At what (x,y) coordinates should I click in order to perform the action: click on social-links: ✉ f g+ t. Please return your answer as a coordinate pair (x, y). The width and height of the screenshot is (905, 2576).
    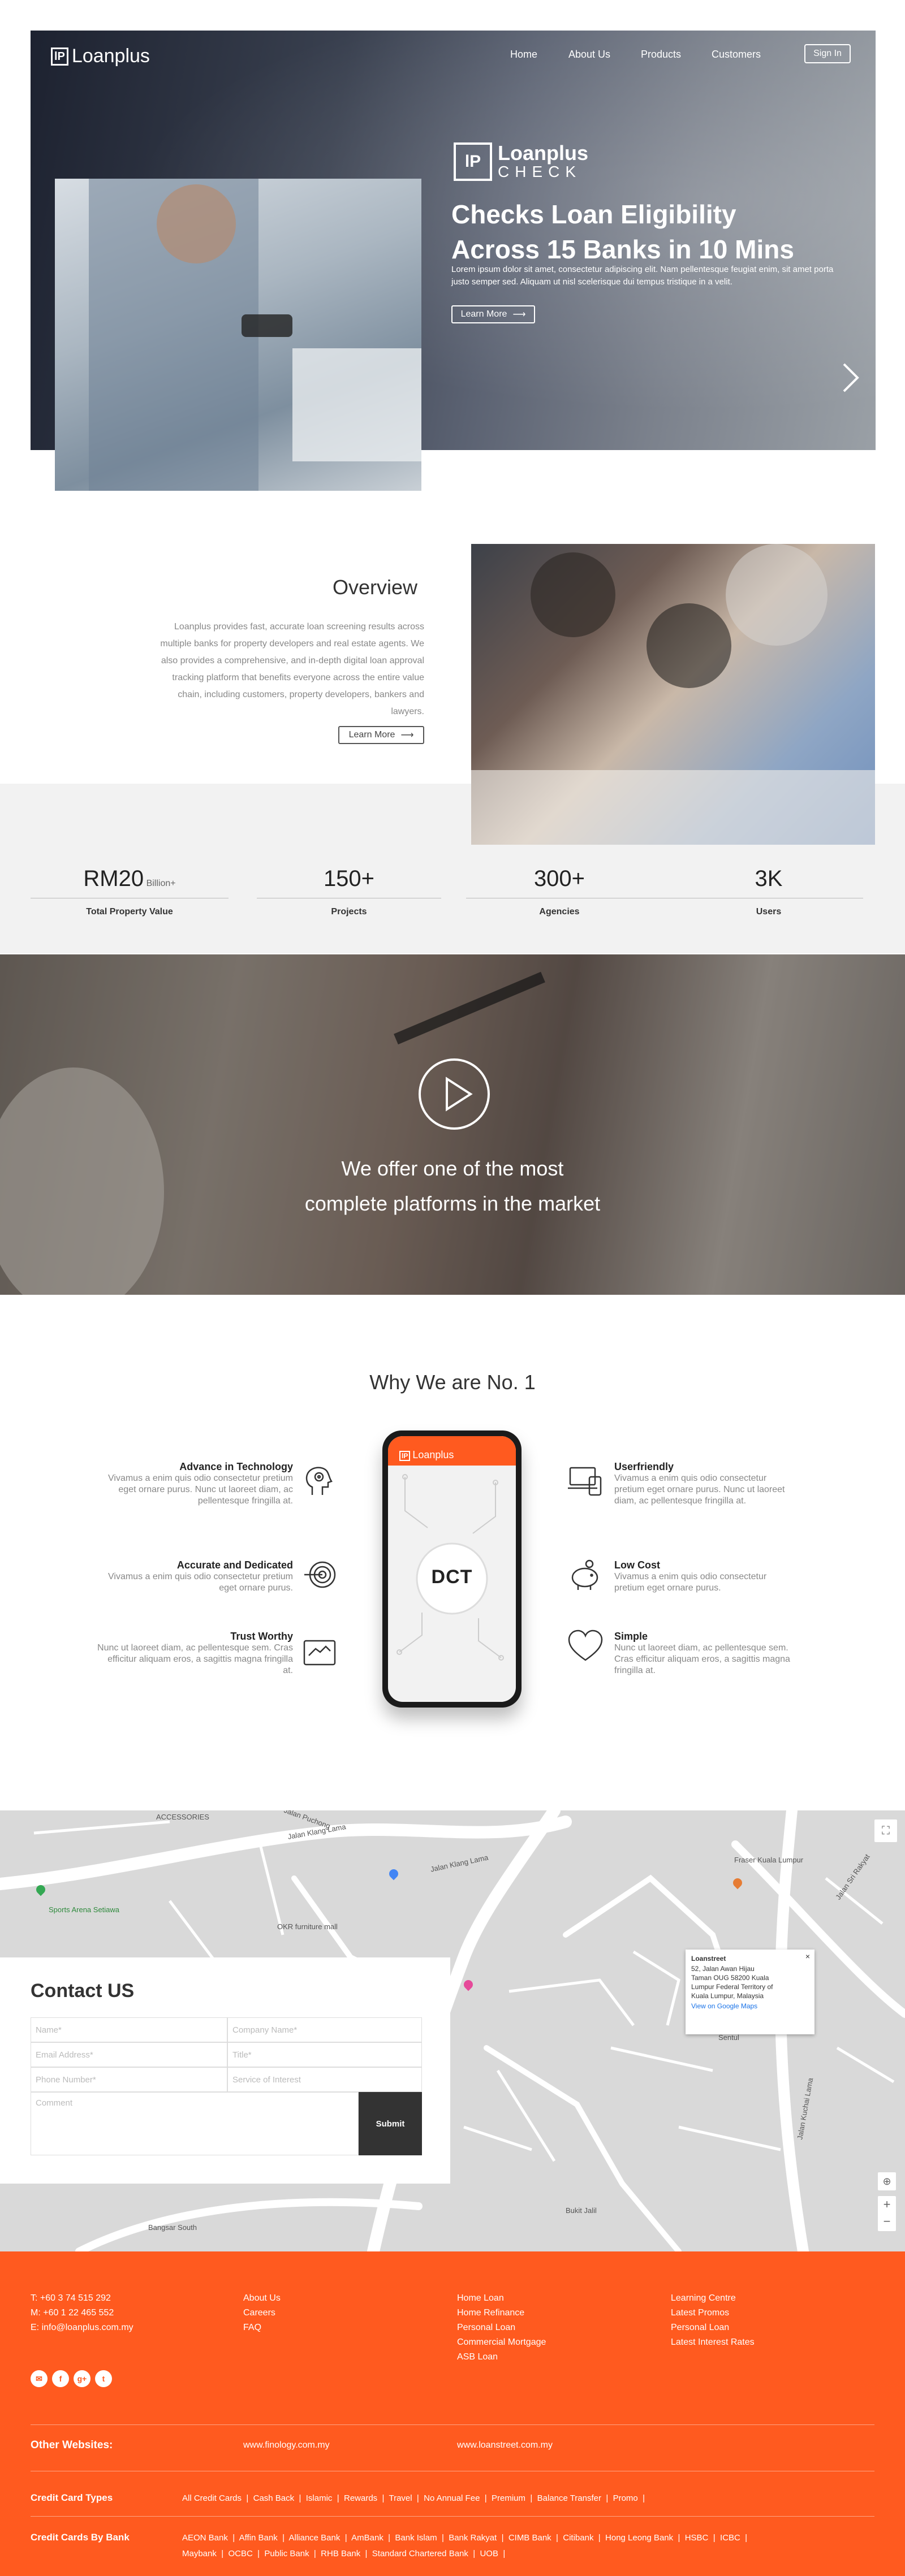
    Looking at the image, I should click on (74, 2378).